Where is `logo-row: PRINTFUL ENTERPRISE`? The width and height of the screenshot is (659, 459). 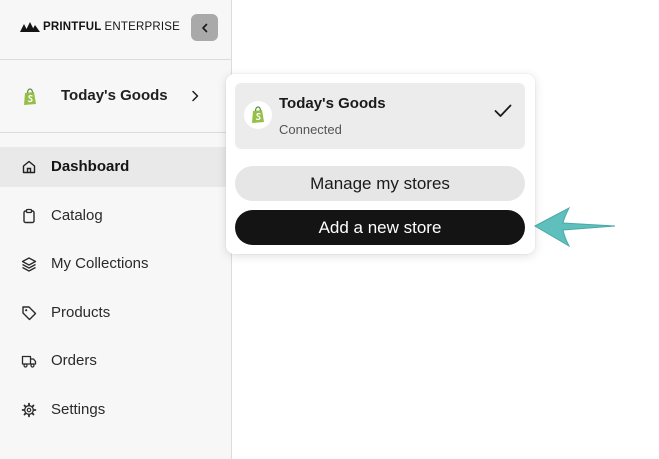
logo-row: PRINTFUL ENTERPRISE is located at coordinates (116, 30).